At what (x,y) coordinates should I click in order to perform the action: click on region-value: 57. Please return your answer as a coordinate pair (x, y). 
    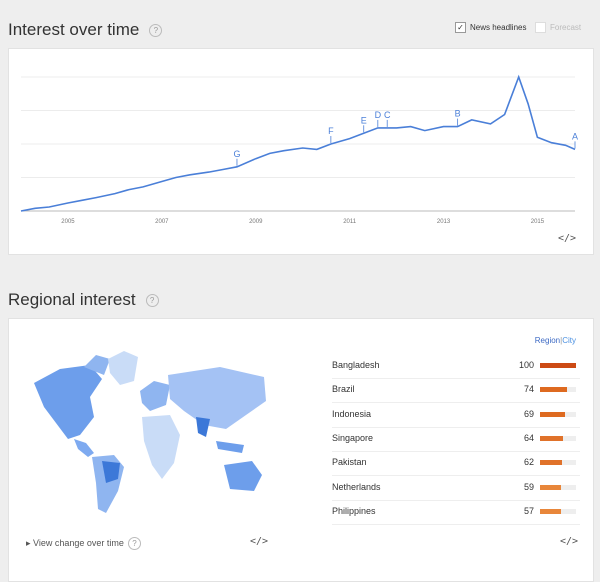
    Looking at the image, I should click on (528, 510).